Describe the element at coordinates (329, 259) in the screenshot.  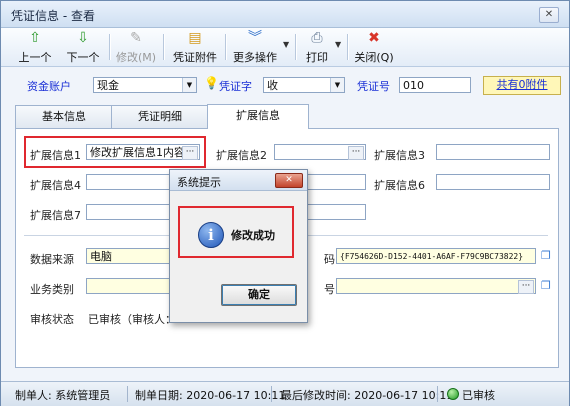
I see `code-label: 码` at that location.